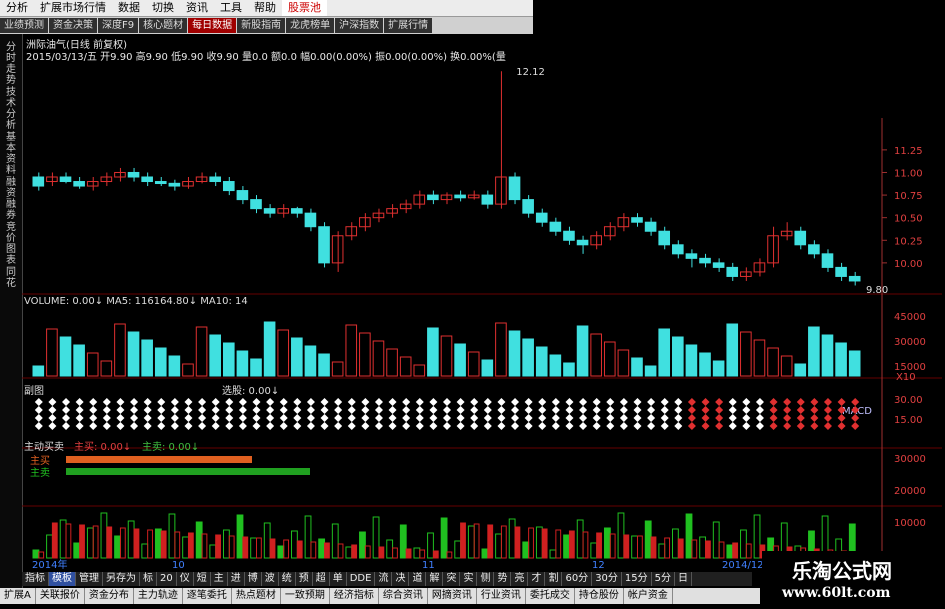 The height and width of the screenshot is (609, 945). Describe the element at coordinates (338, 579) in the screenshot. I see `indicator-tab-15: 单` at that location.